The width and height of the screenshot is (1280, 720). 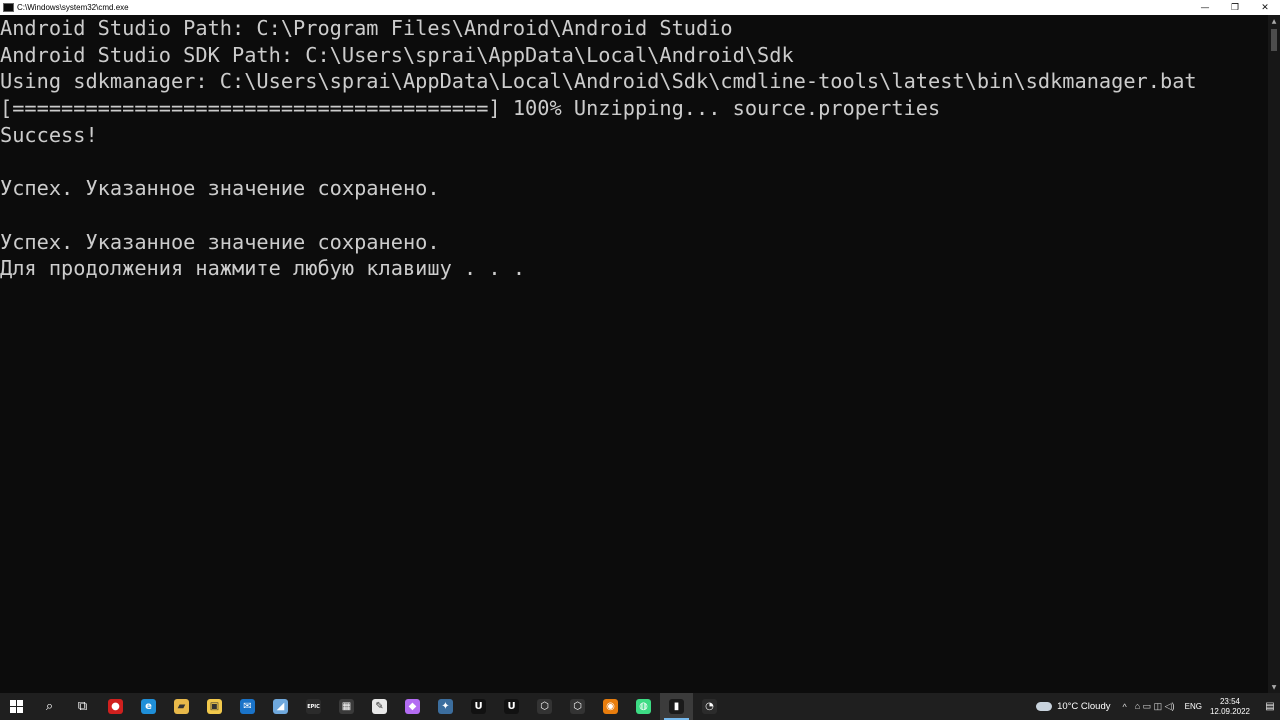 I want to click on taskbar-store: ▣, so click(x=214, y=706).